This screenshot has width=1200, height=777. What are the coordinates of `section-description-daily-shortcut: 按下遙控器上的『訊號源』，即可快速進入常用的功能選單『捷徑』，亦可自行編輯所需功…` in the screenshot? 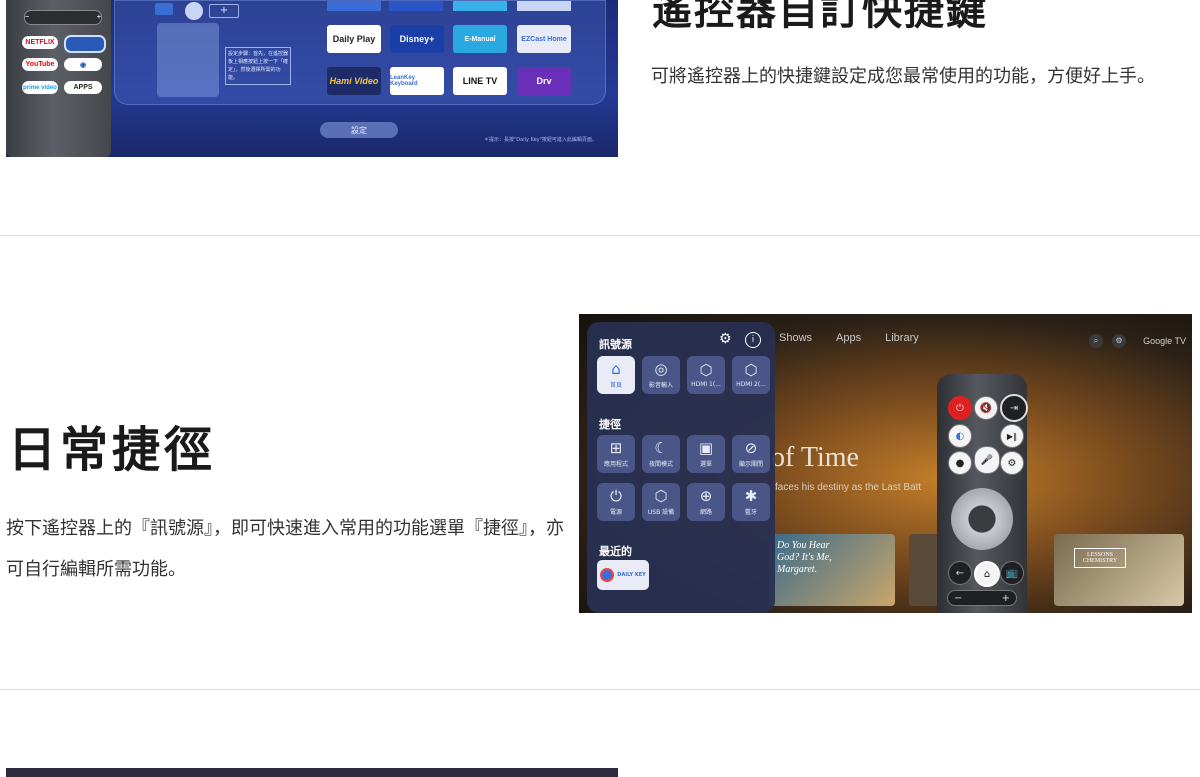 It's located at (285, 549).